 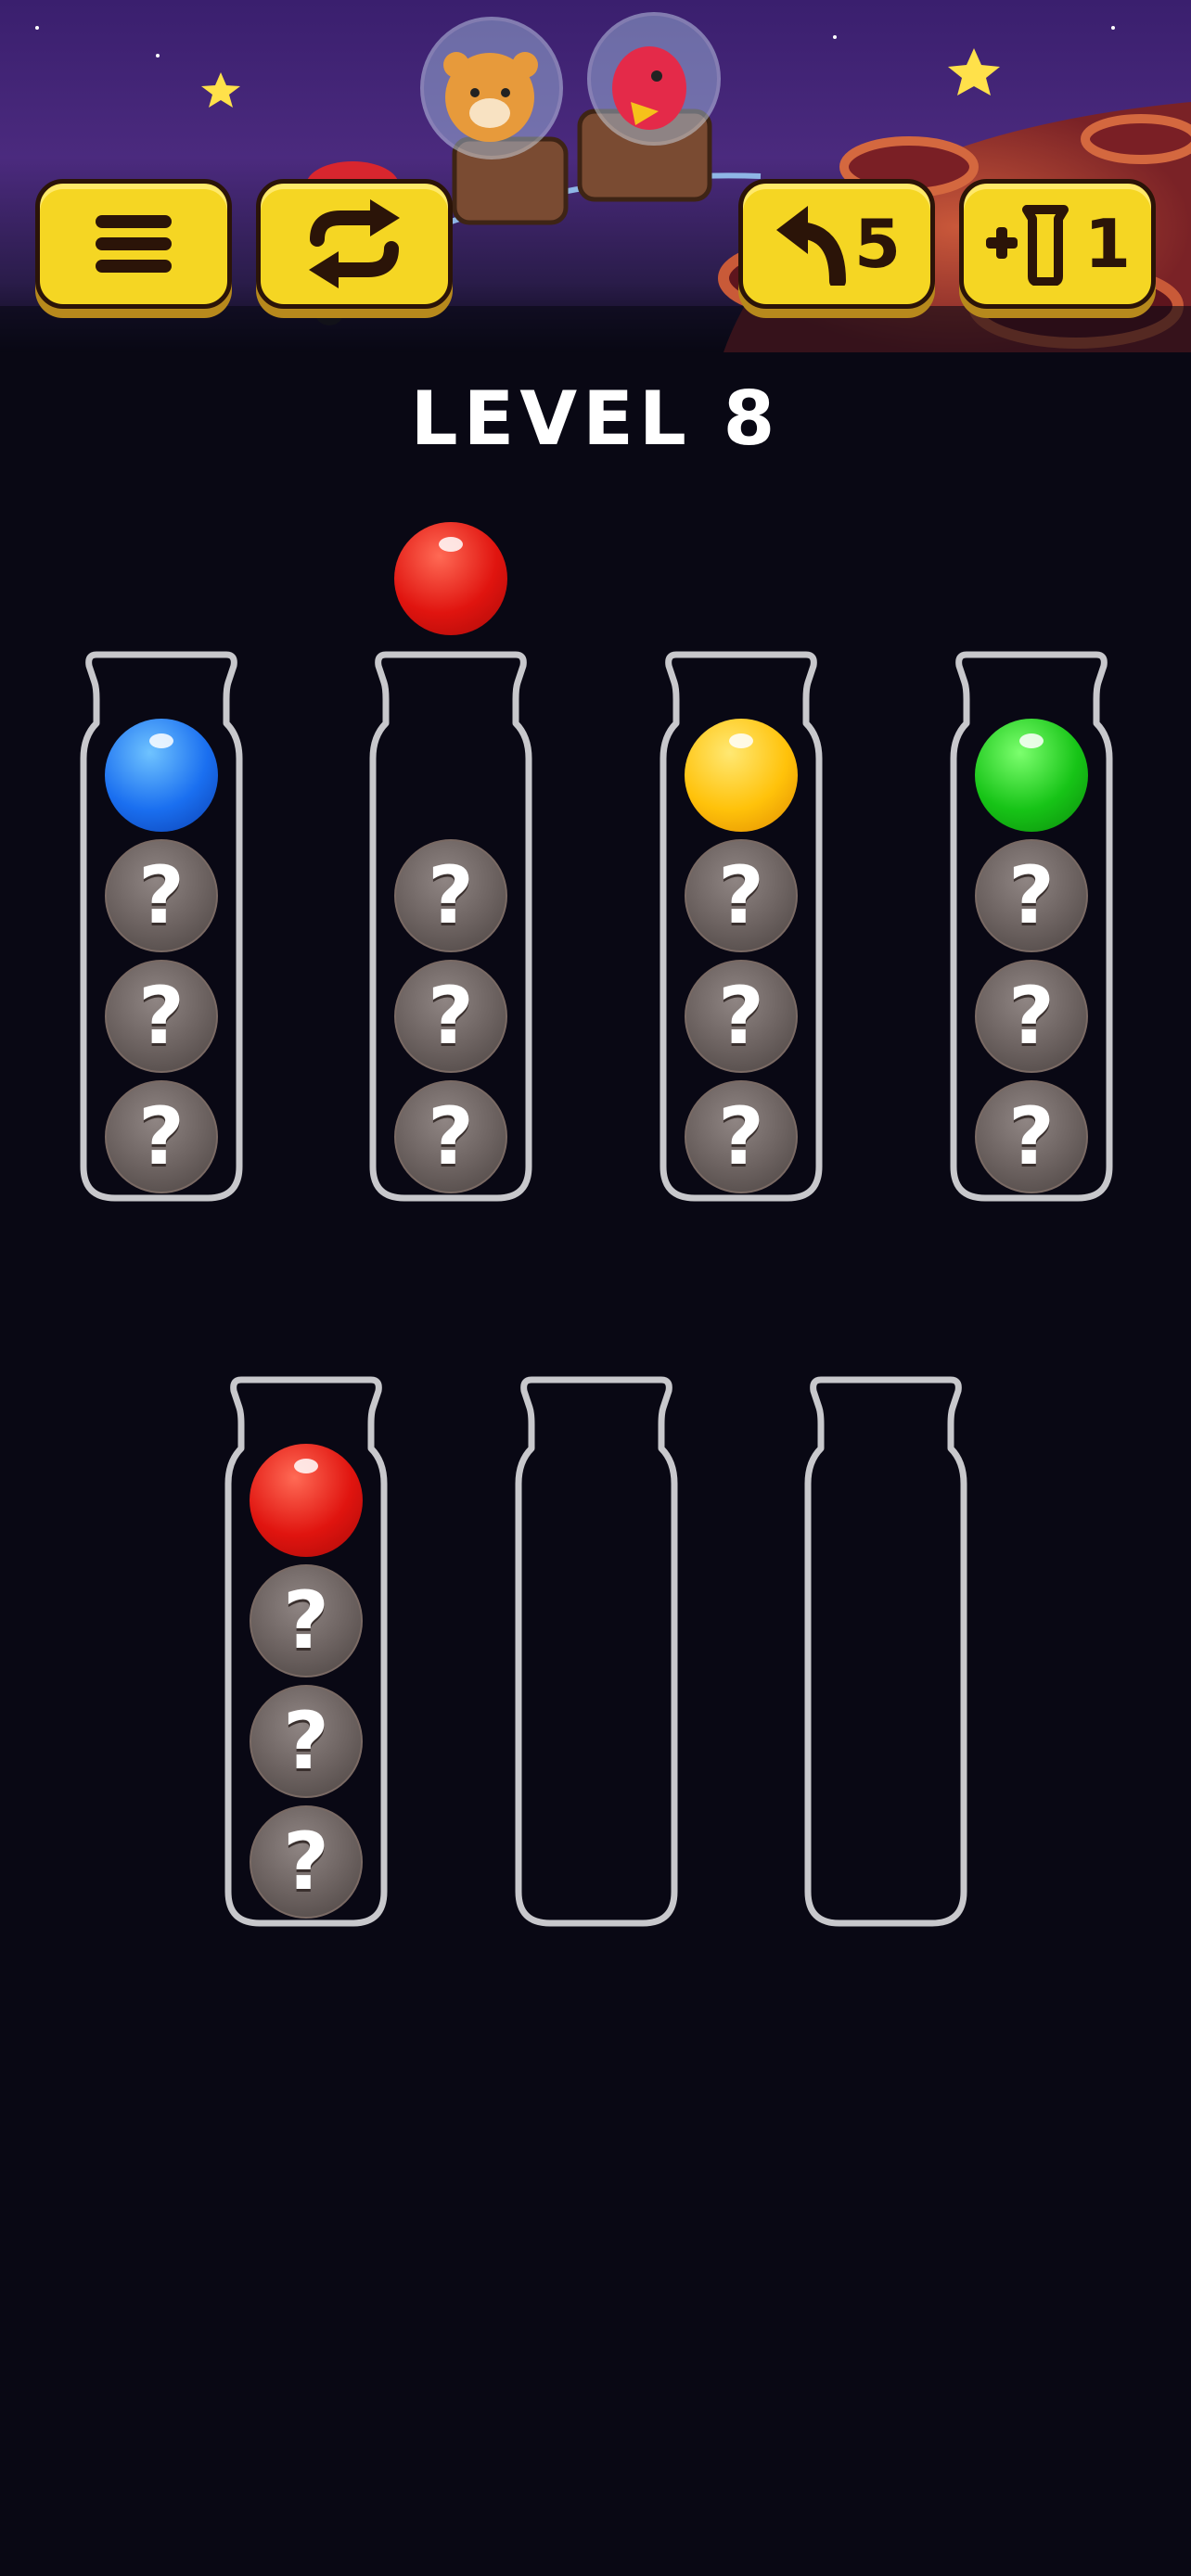 I want to click on tube-3: ???, so click(x=741, y=926).